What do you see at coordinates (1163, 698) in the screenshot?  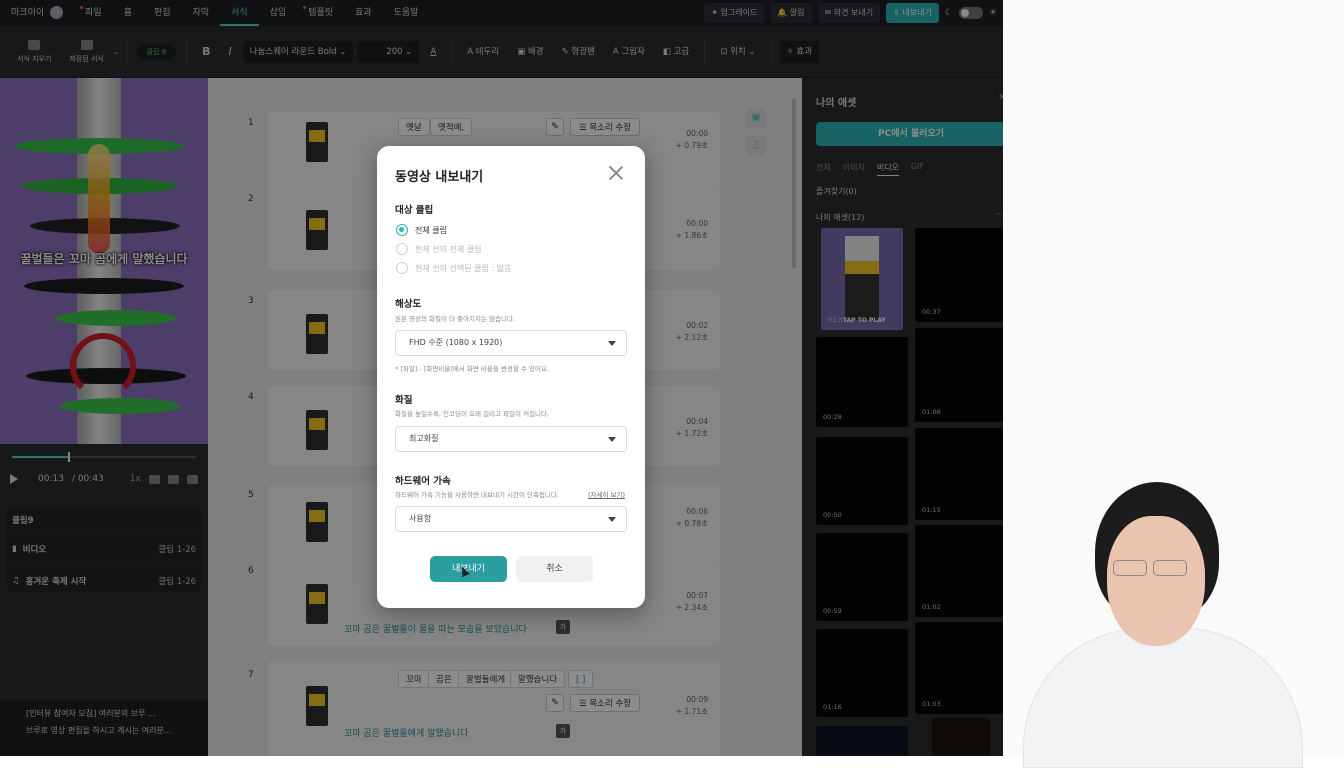 I see `presenter-shirt` at bounding box center [1163, 698].